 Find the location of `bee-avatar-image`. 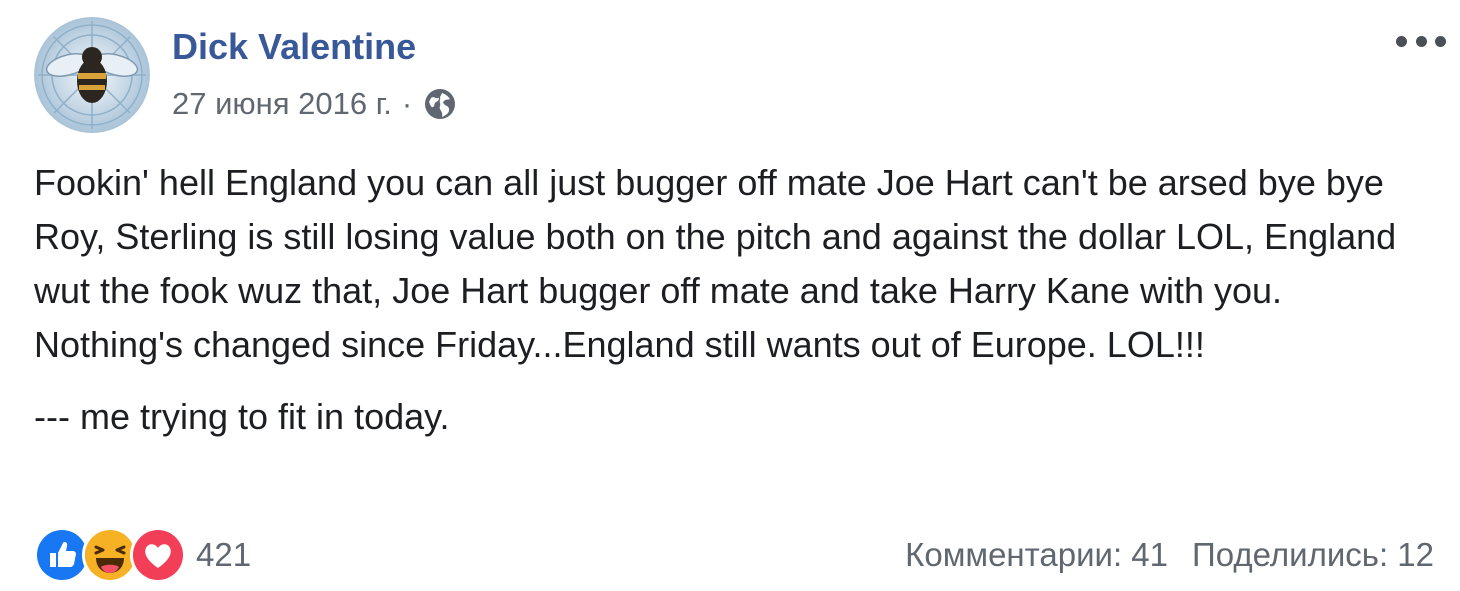

bee-avatar-image is located at coordinates (92, 75).